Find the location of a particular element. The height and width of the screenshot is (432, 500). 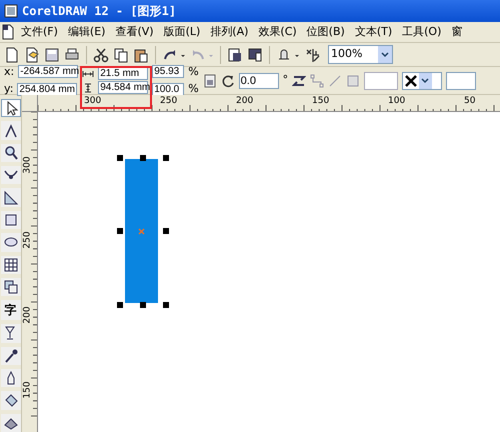

export-icon is located at coordinates (255, 54).